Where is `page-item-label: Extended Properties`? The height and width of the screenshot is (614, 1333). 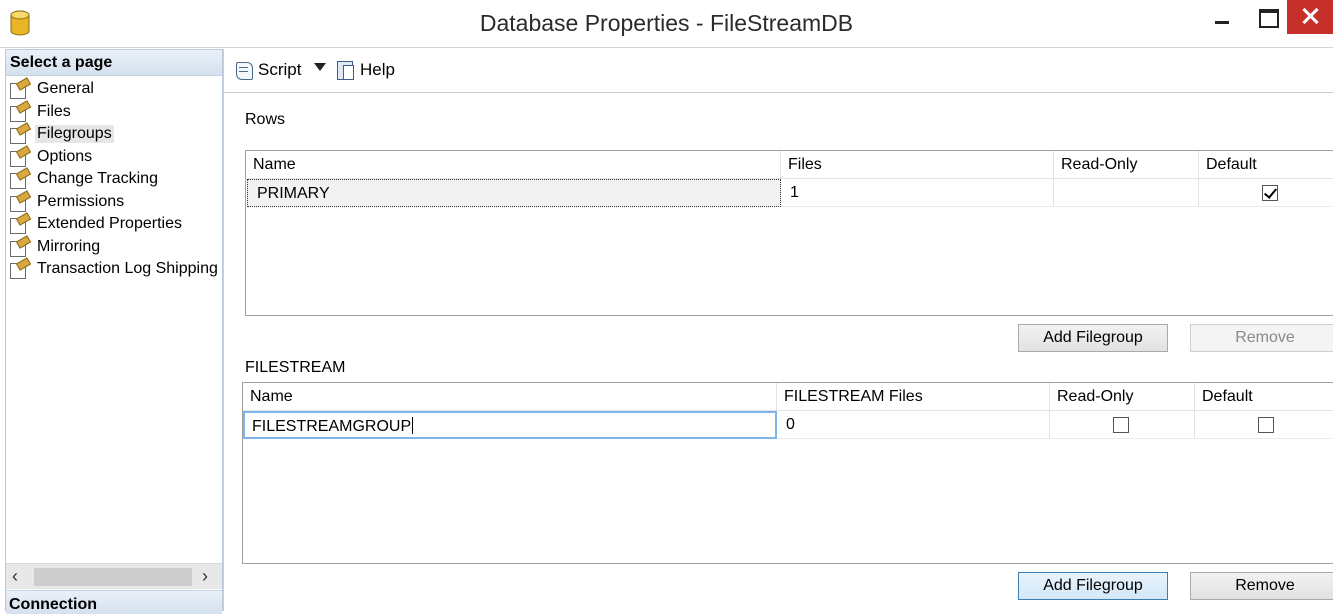
page-item-label: Extended Properties is located at coordinates (109, 224).